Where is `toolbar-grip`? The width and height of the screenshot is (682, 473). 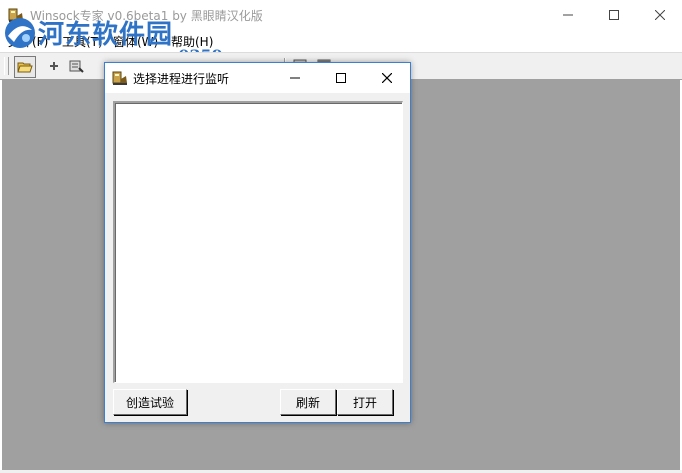
toolbar-grip is located at coordinates (6, 66).